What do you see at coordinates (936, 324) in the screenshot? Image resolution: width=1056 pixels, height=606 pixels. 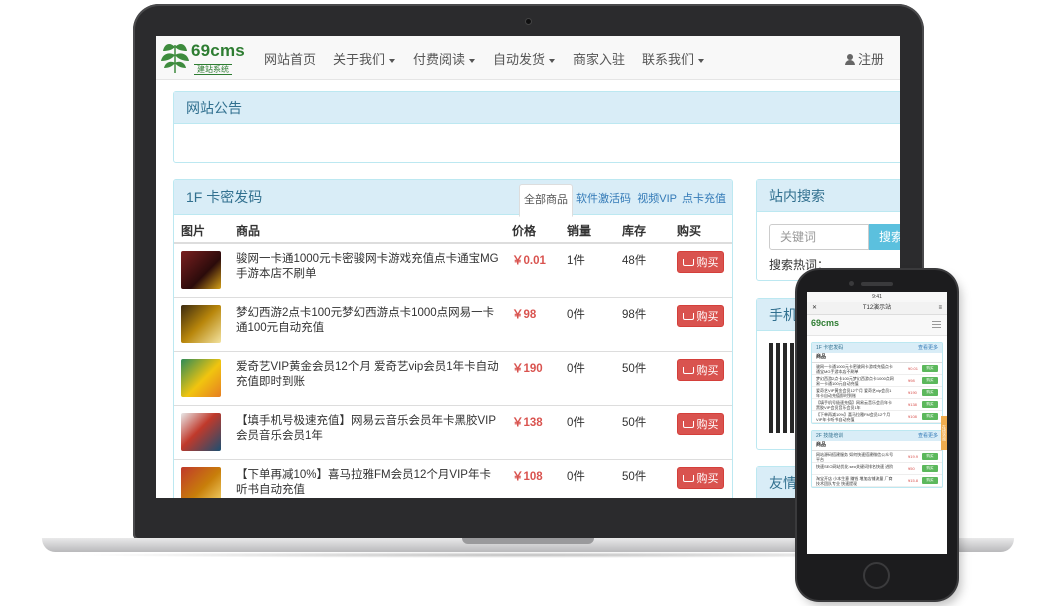 I see `hamburger-icon` at bounding box center [936, 324].